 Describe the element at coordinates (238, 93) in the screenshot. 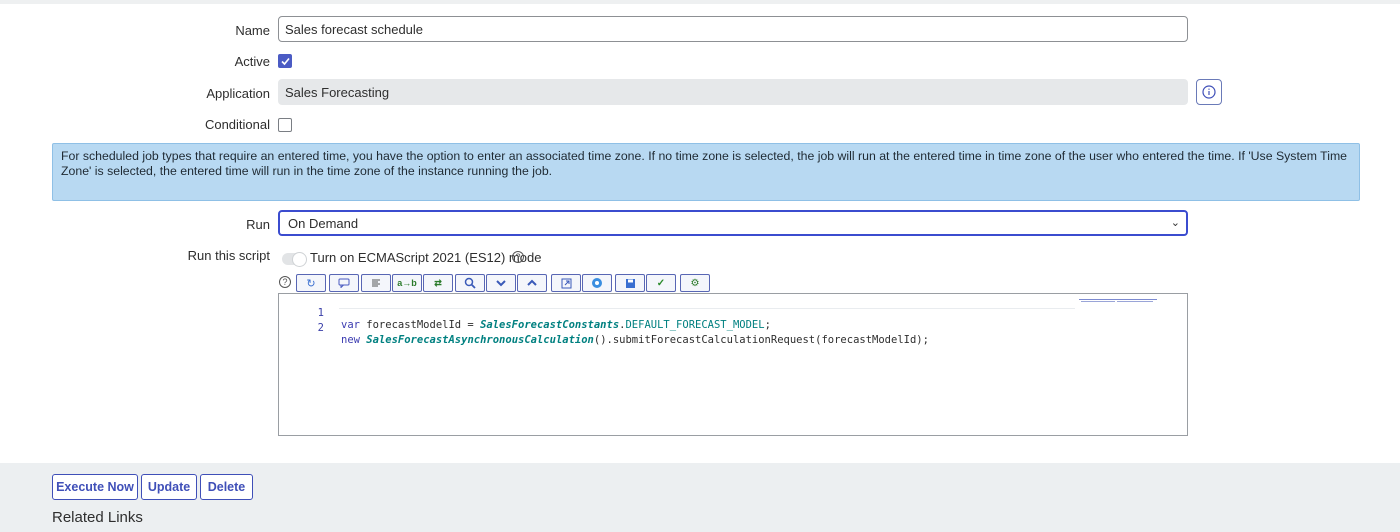

I see `application-label: Application` at that location.